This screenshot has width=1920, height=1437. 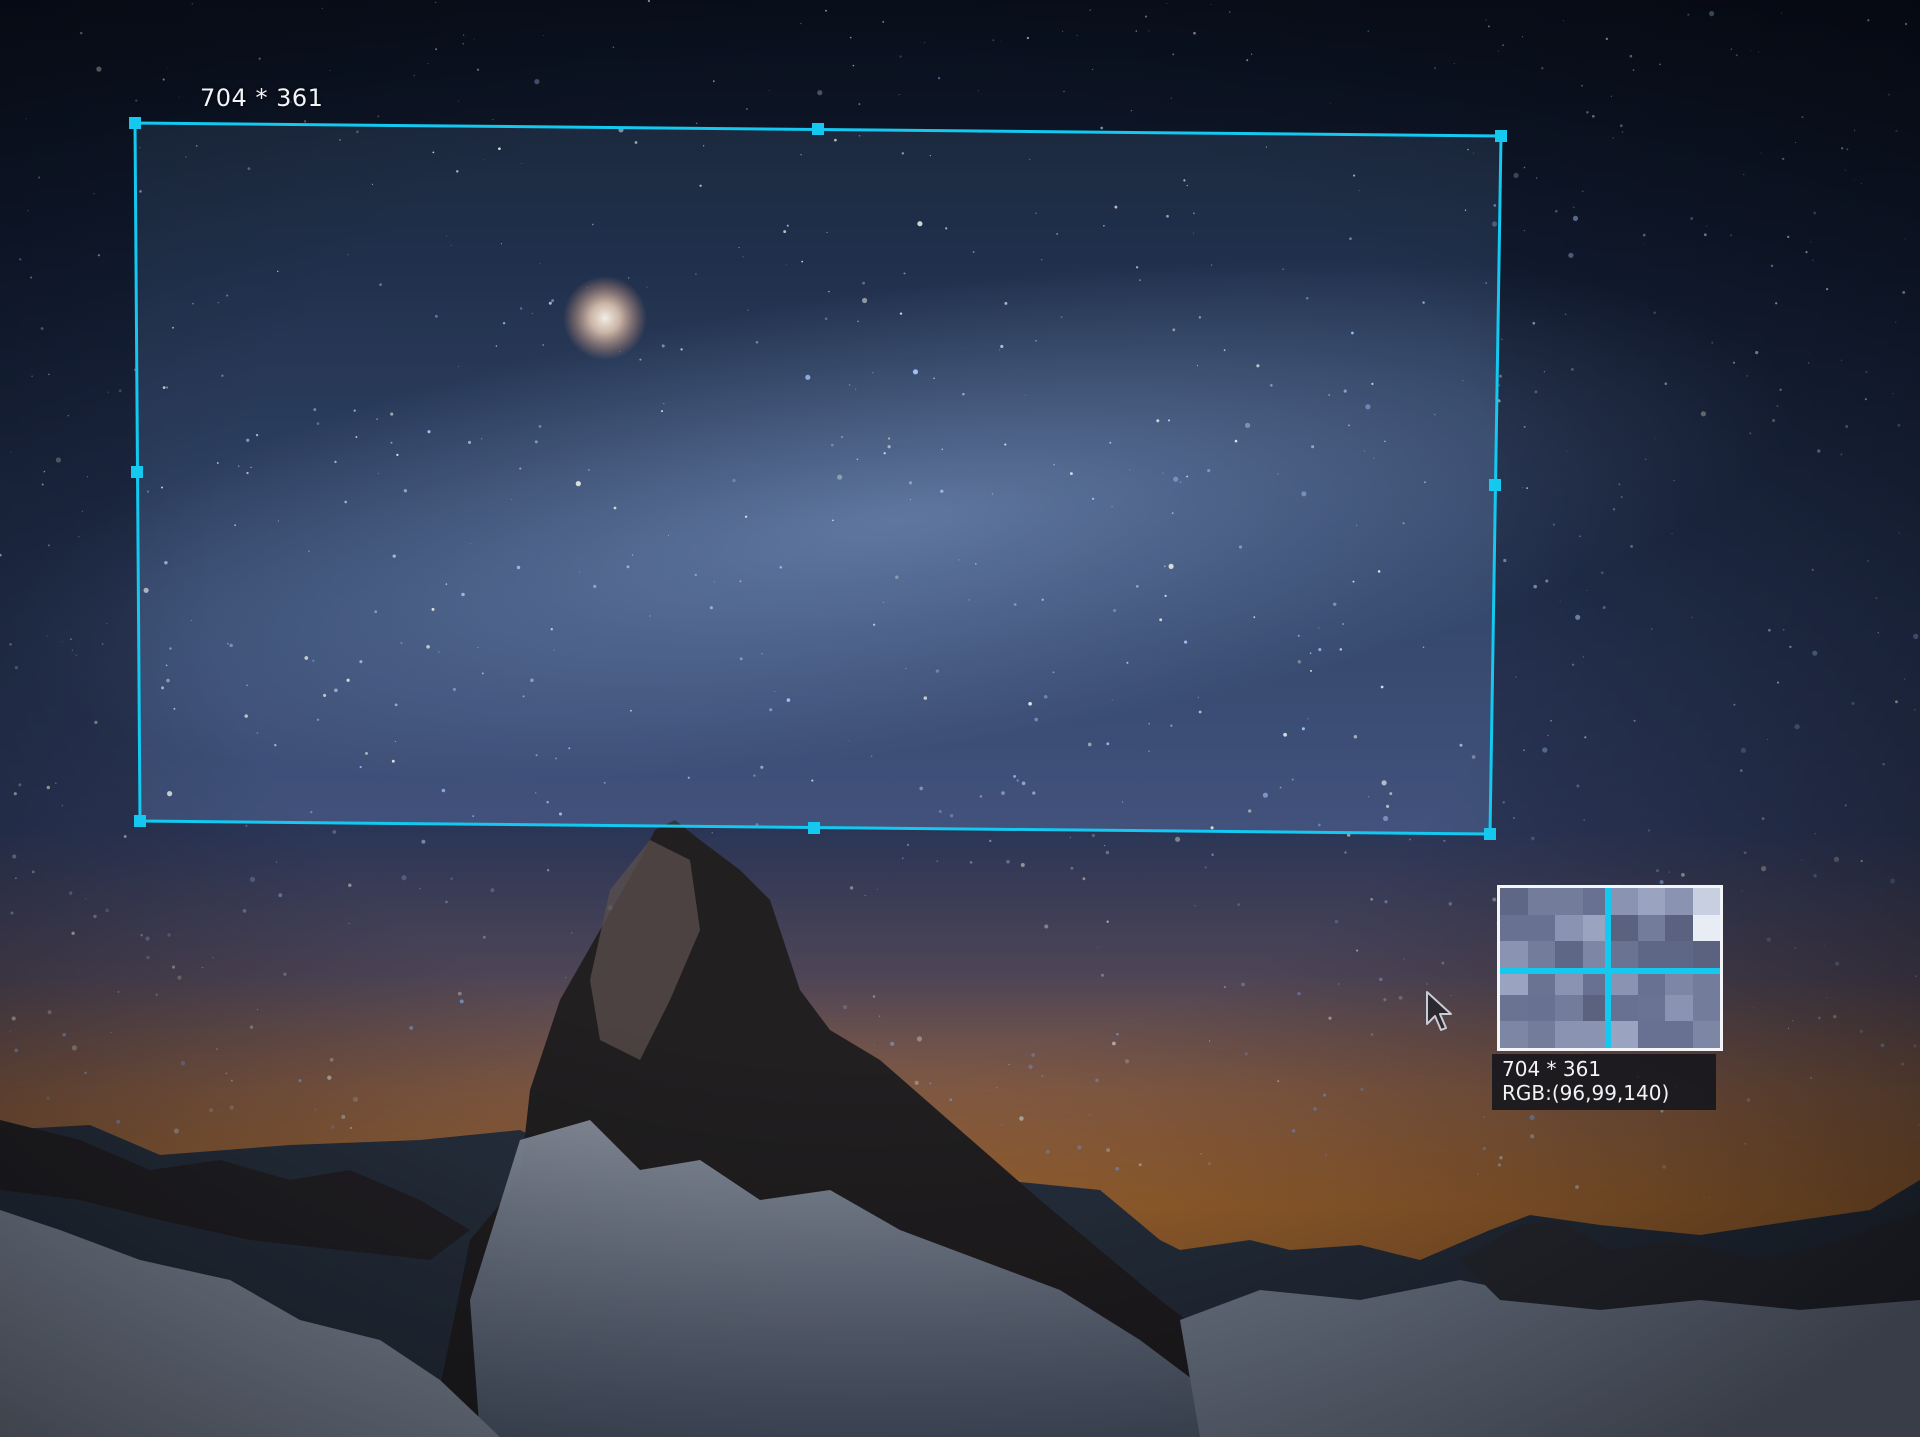 I want to click on handle-top-center, so click(x=818, y=129).